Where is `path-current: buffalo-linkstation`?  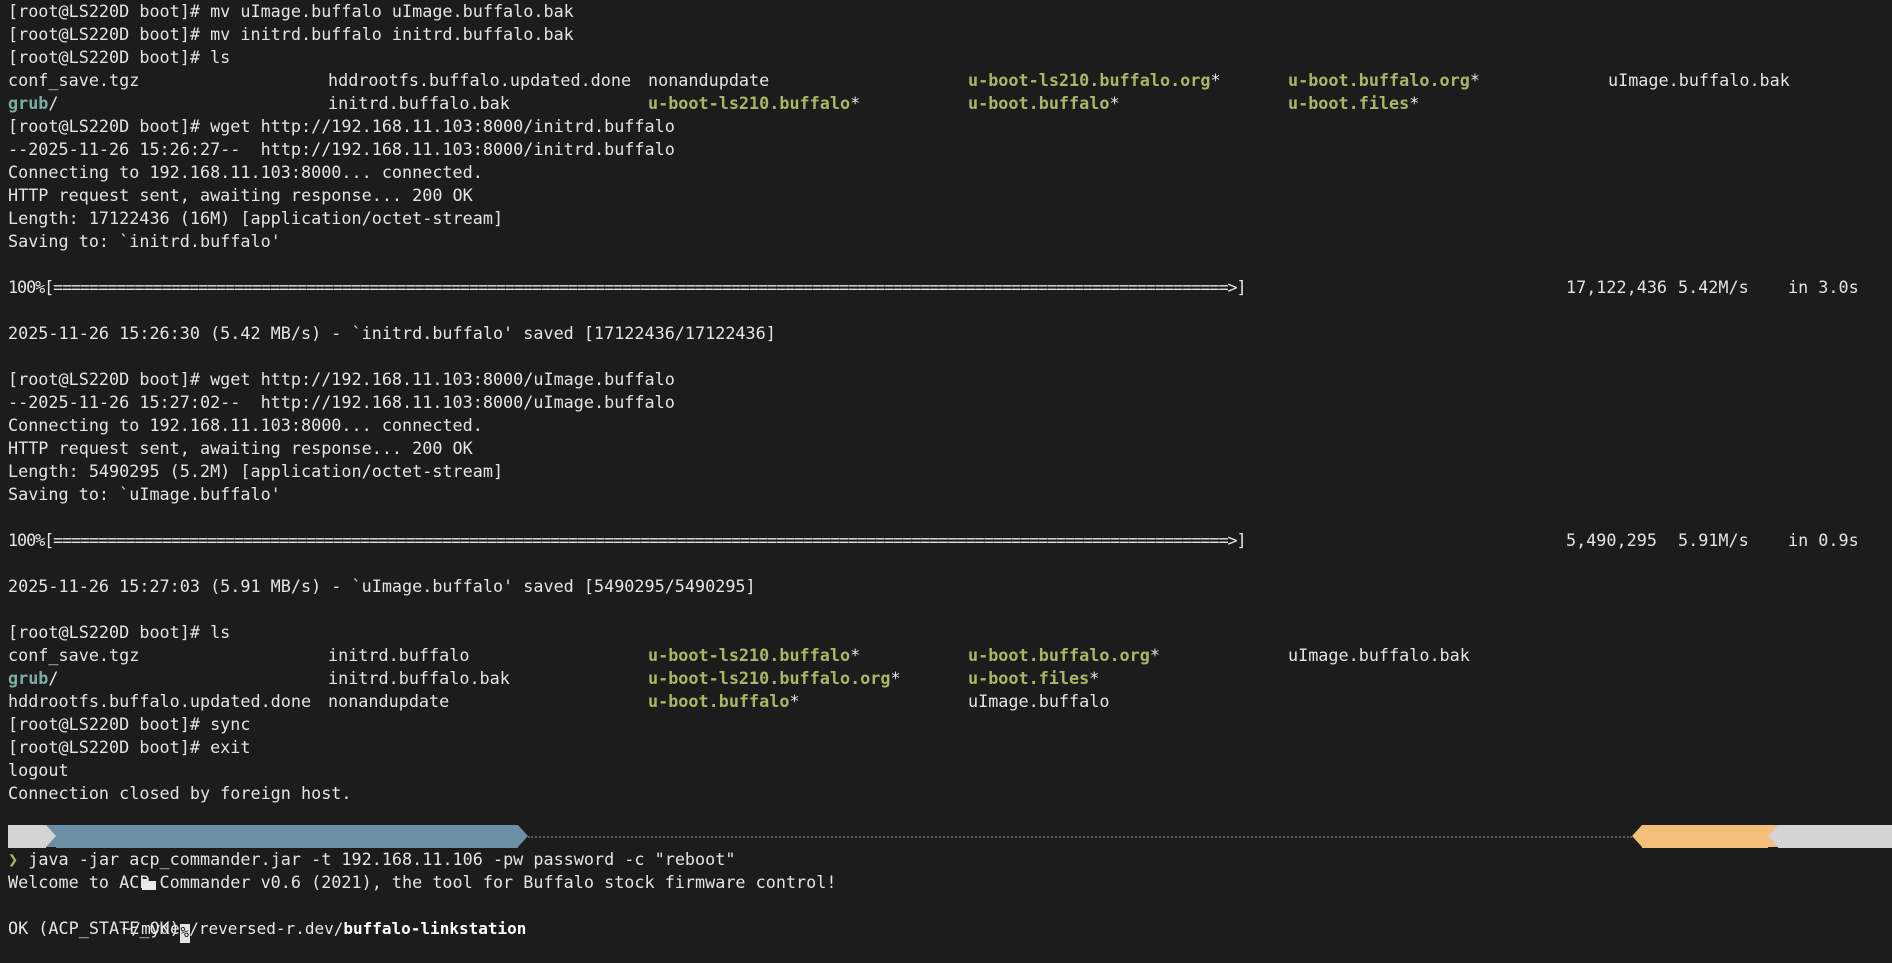
path-current: buffalo-linkstation is located at coordinates (435, 928).